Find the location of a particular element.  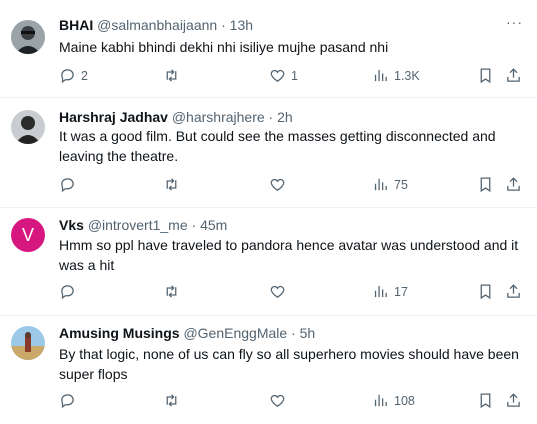

tweet-actions: 17 is located at coordinates (294, 293).